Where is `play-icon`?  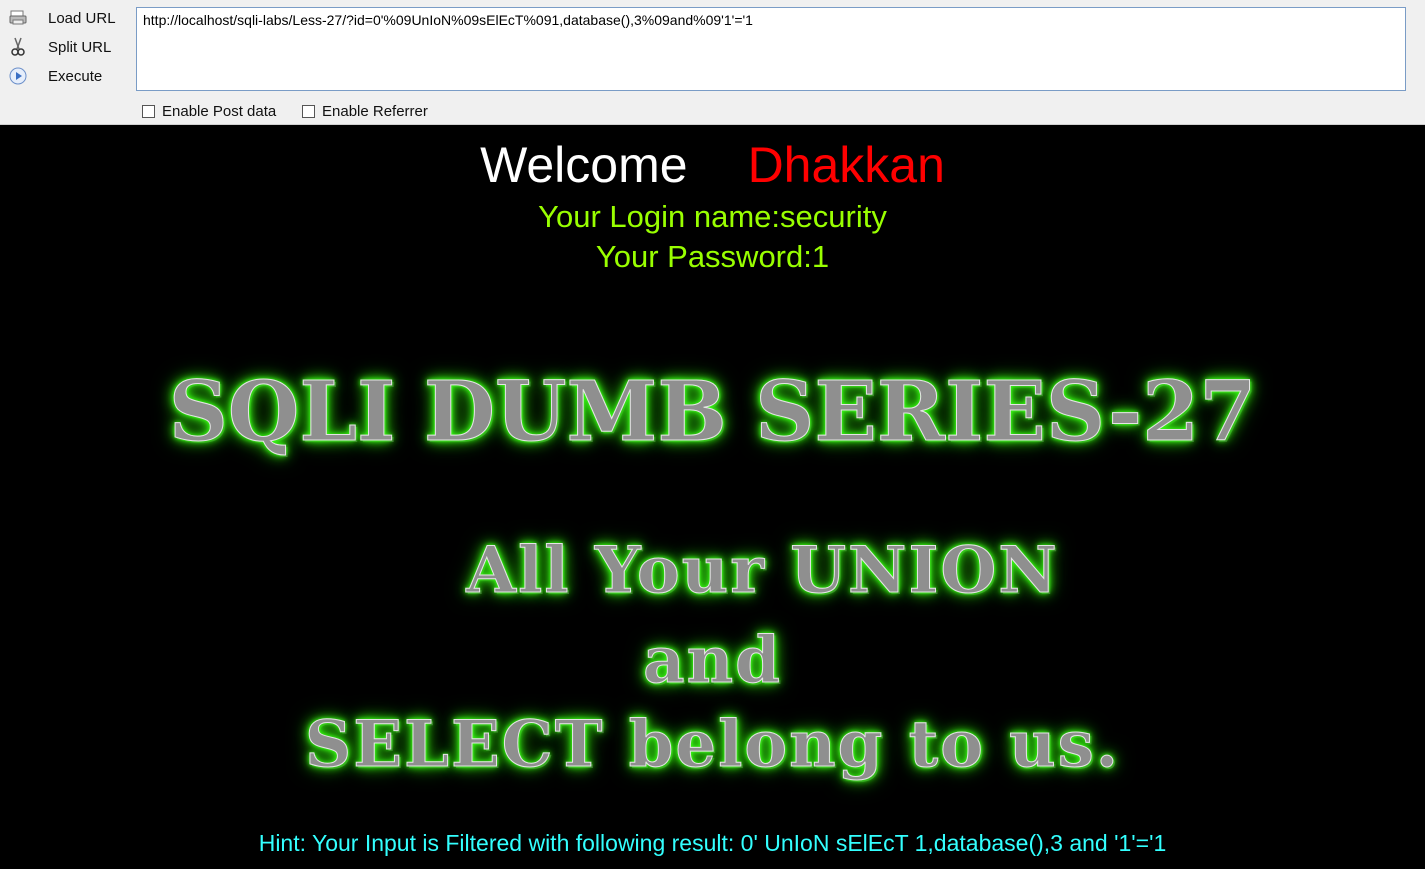 play-icon is located at coordinates (18, 76).